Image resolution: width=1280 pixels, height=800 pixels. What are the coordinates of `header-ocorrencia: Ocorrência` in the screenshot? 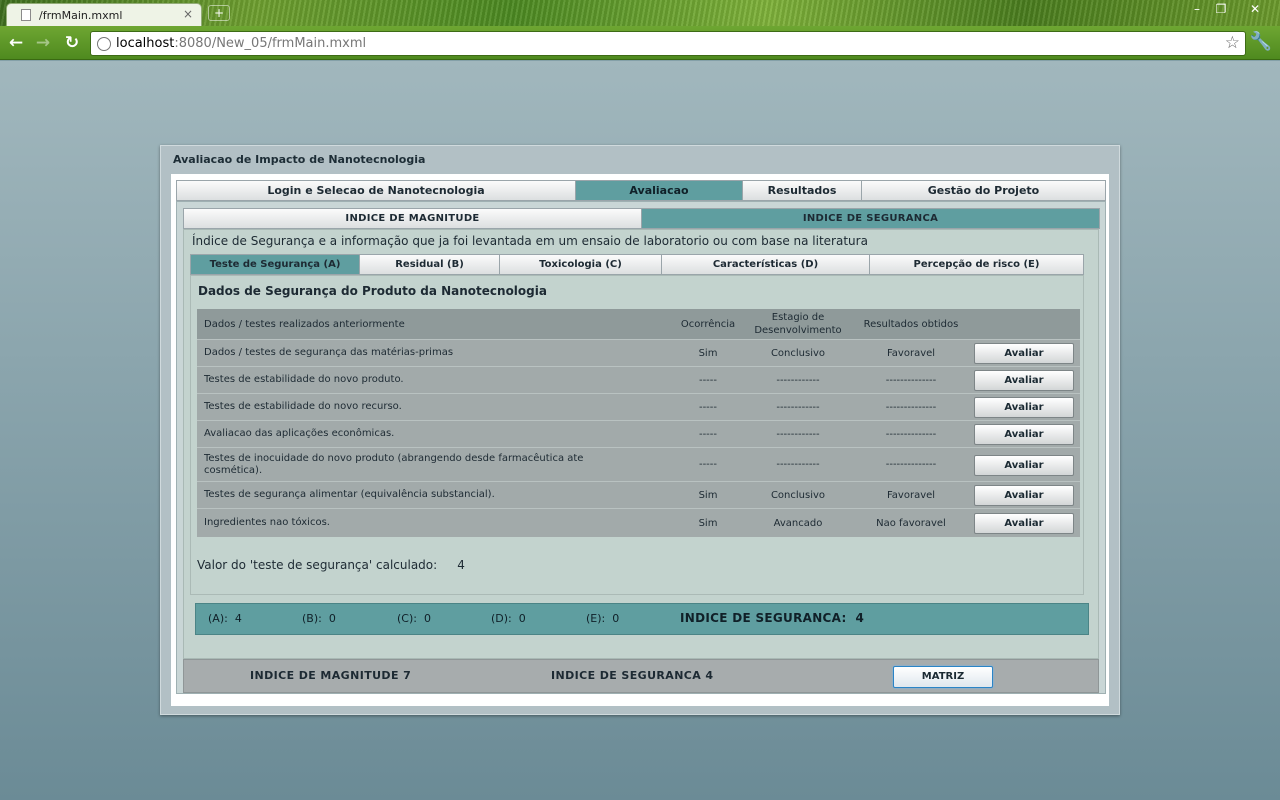 It's located at (708, 324).